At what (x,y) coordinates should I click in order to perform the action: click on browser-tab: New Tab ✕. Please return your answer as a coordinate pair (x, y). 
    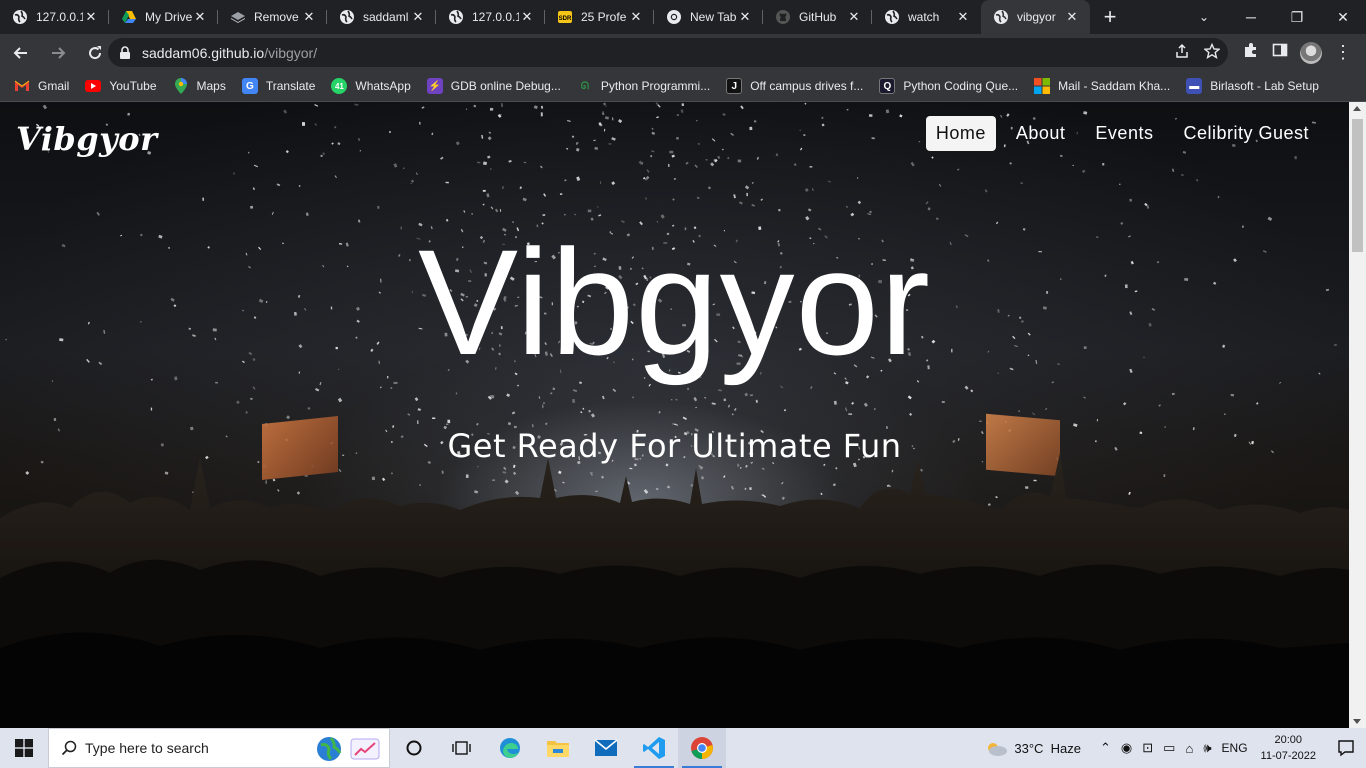
    Looking at the image, I should click on (708, 17).